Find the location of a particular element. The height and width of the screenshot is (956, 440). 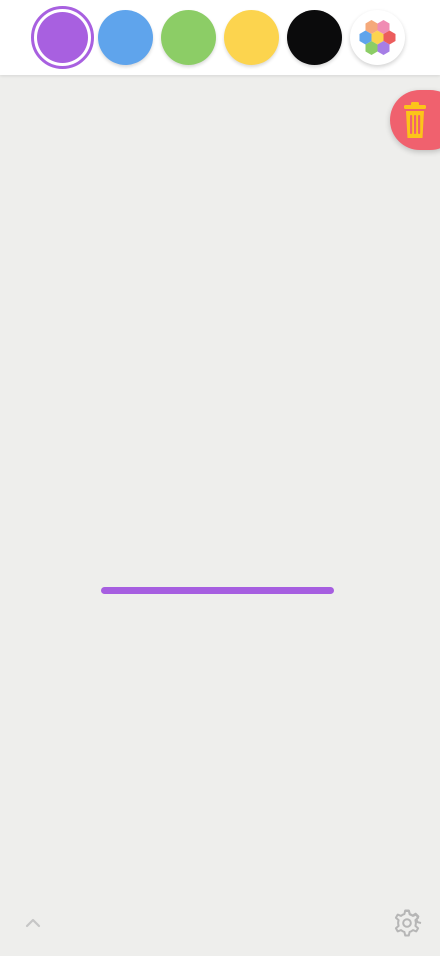

custom-color-button is located at coordinates (377, 37).